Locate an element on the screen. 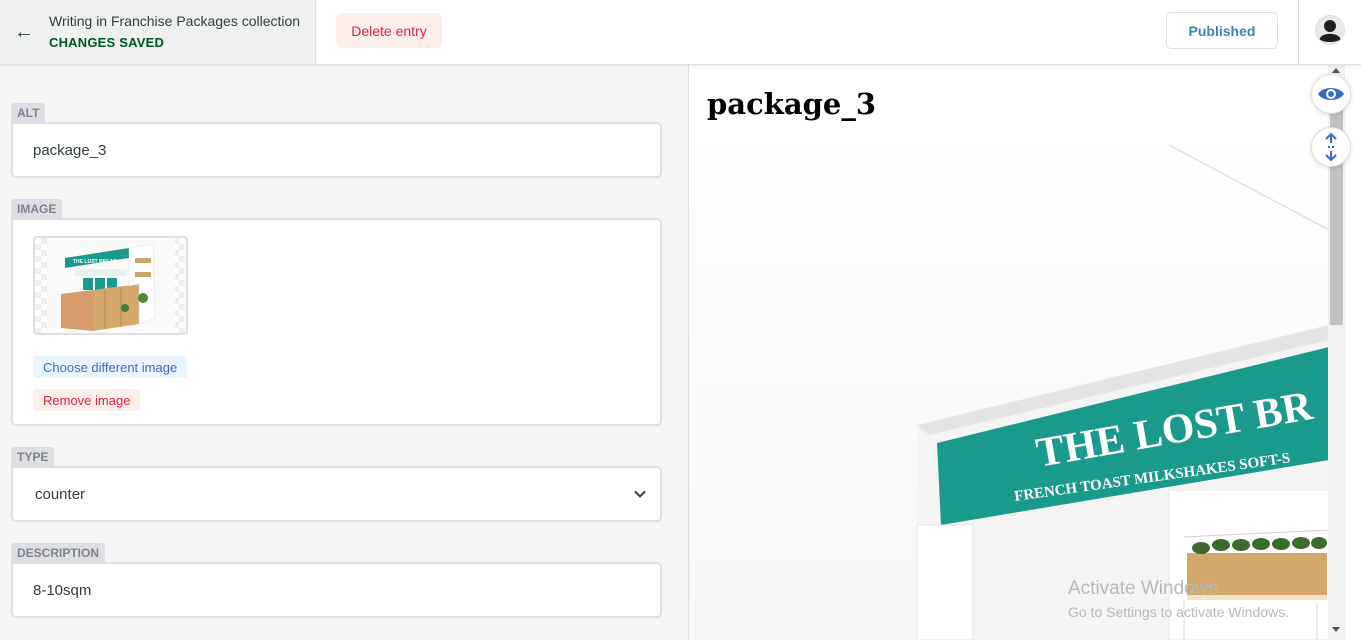 This screenshot has height=640, width=1361. watermark-line-2: Go to Settings to activate Windows. is located at coordinates (1178, 612).